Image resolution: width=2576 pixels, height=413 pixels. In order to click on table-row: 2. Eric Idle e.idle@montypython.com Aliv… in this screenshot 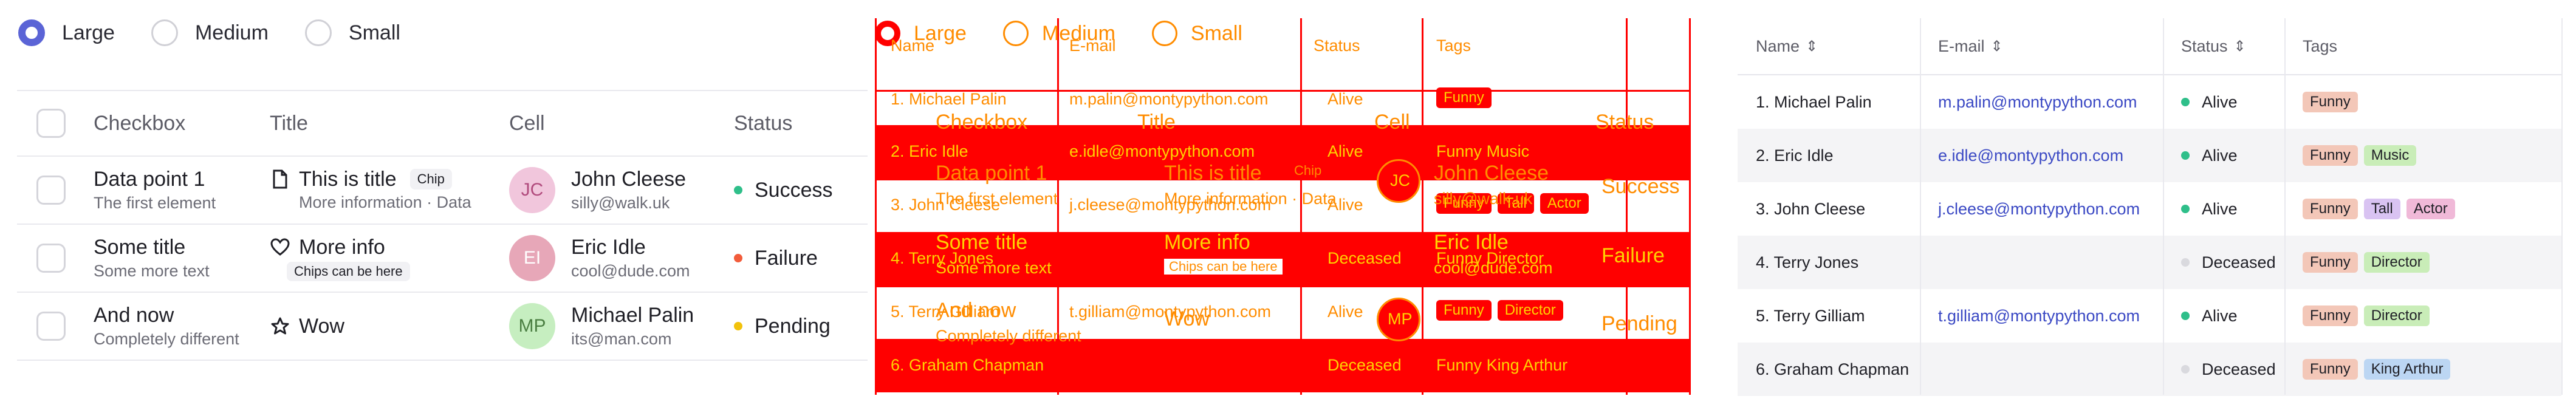, I will do `click(2149, 155)`.